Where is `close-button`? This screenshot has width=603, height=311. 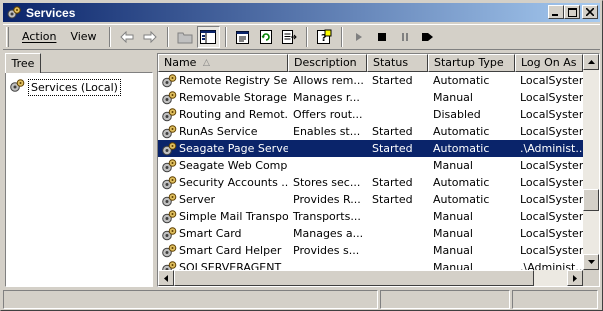
close-button is located at coordinates (590, 12).